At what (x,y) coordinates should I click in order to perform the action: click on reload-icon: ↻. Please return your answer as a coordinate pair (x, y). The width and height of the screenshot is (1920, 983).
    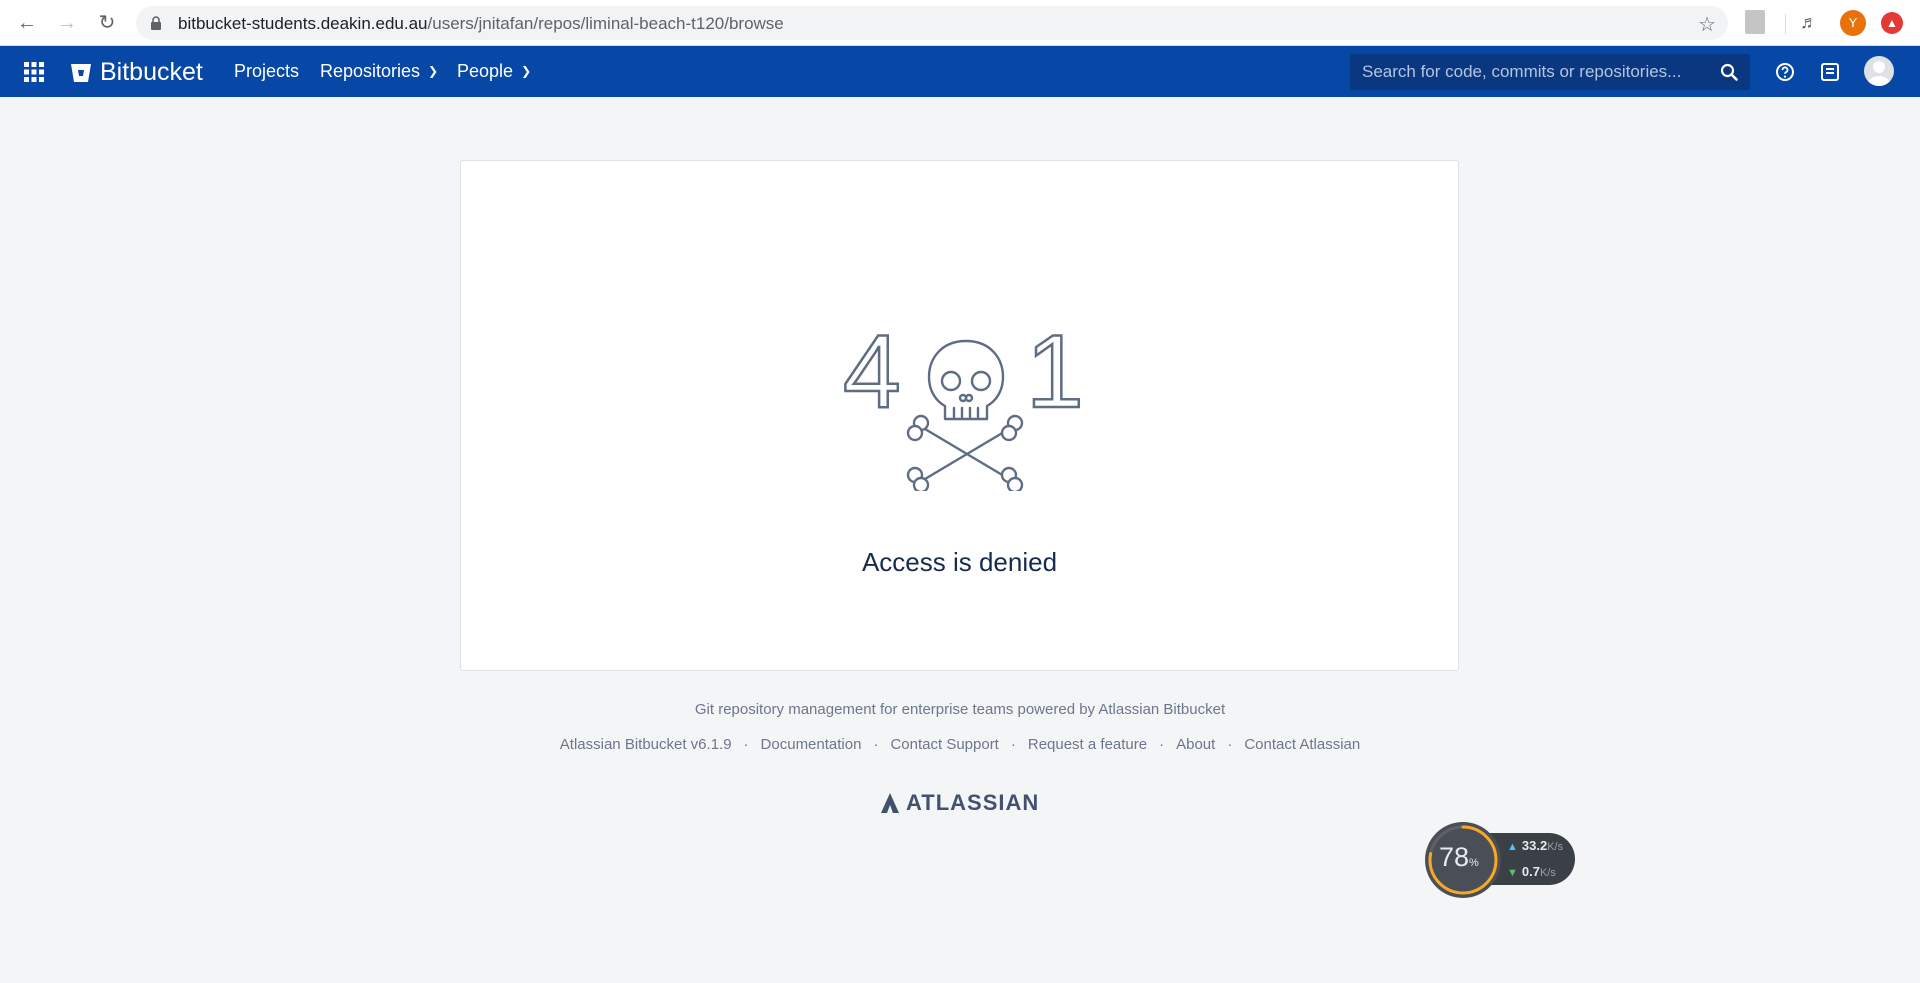
    Looking at the image, I should click on (107, 23).